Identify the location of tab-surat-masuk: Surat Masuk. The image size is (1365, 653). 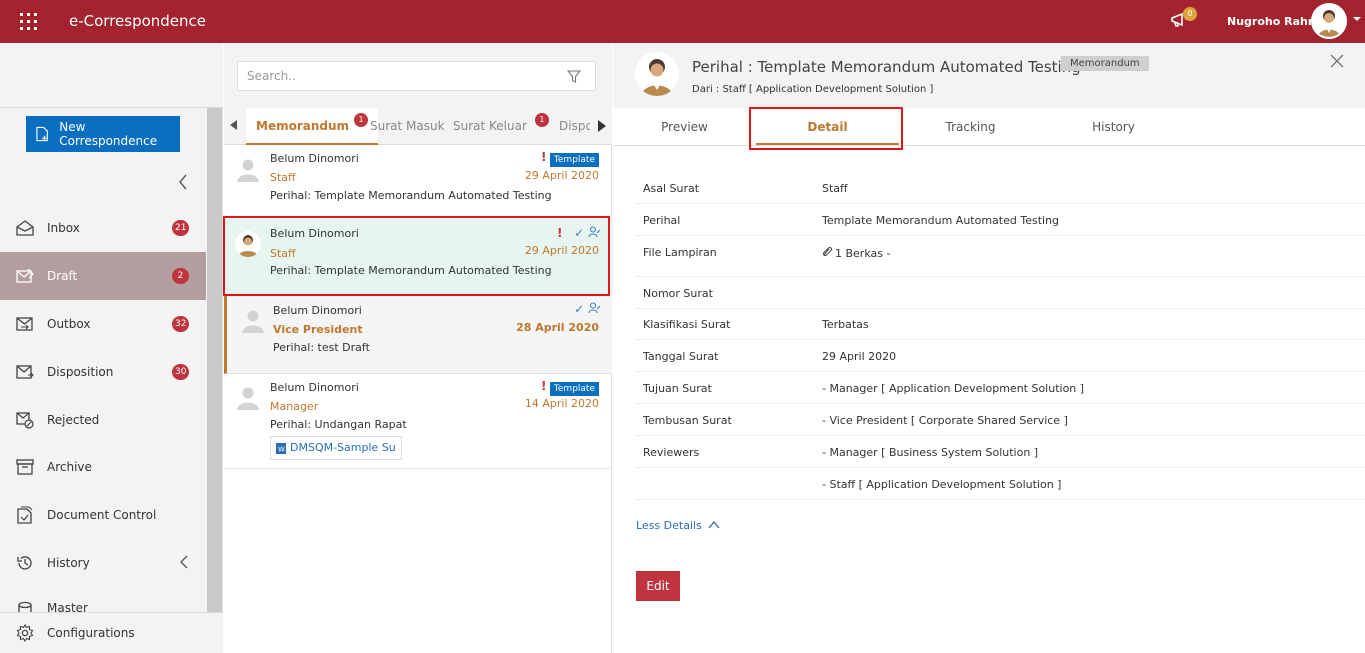
(407, 126).